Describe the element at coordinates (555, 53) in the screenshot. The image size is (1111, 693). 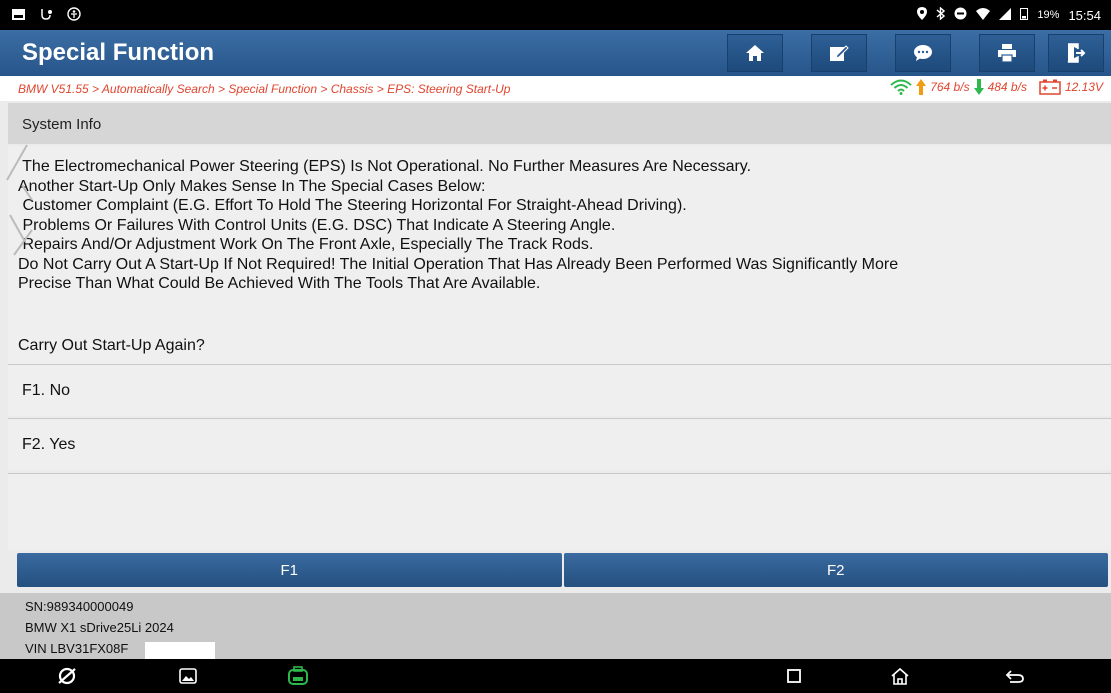
I see `title-bar: Special Function` at that location.